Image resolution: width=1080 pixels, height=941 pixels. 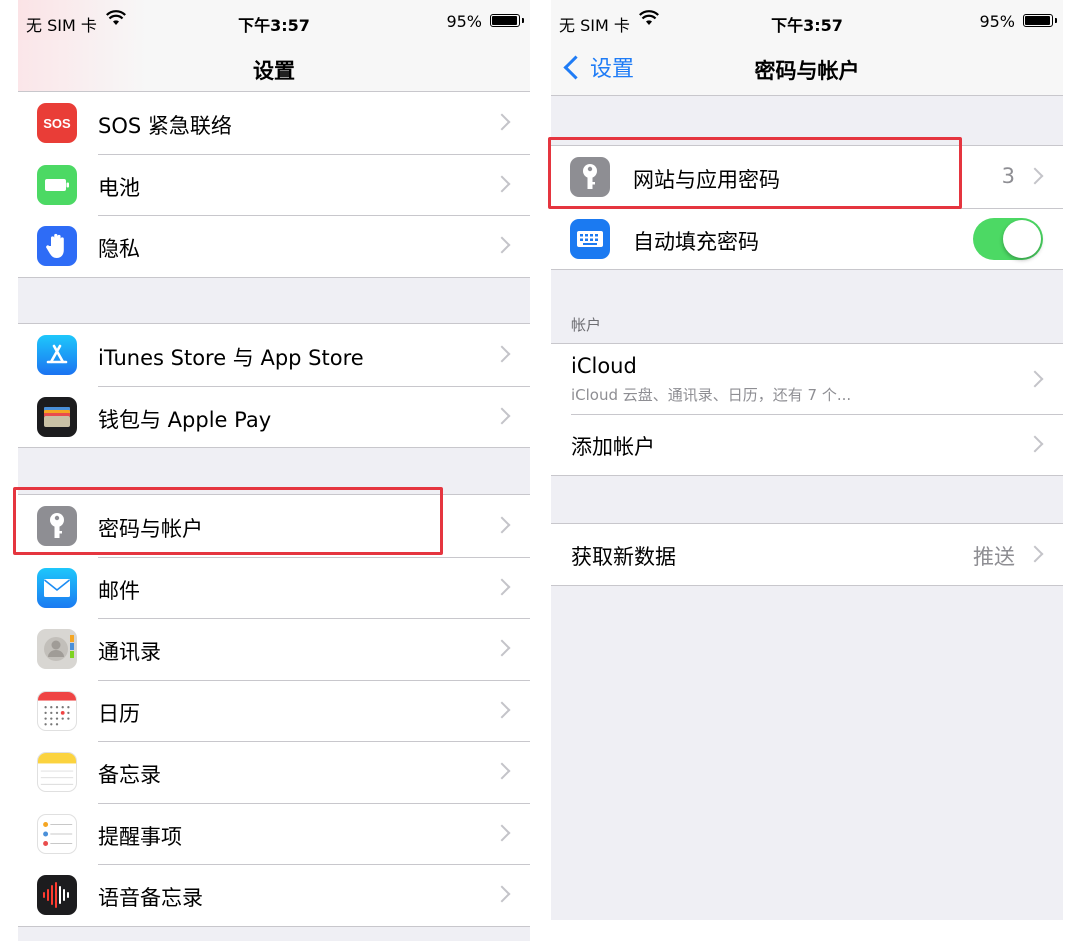 What do you see at coordinates (57, 772) in the screenshot?
I see `notes-icon` at bounding box center [57, 772].